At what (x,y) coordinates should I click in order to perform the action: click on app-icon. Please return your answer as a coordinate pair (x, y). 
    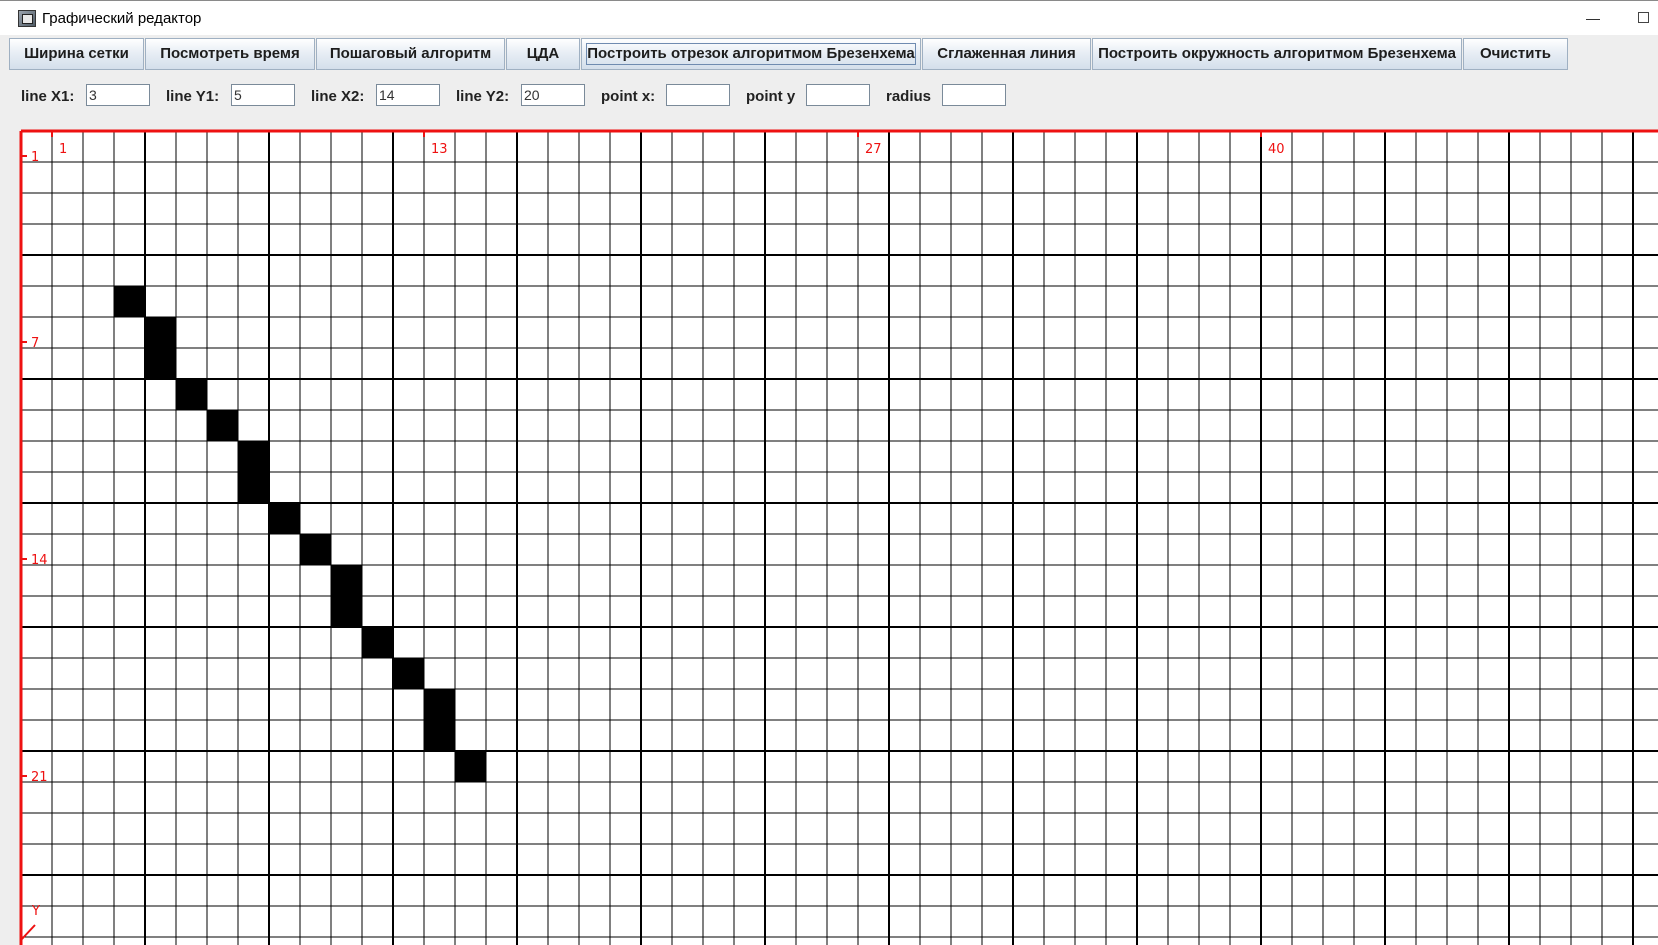
    Looking at the image, I should click on (27, 18).